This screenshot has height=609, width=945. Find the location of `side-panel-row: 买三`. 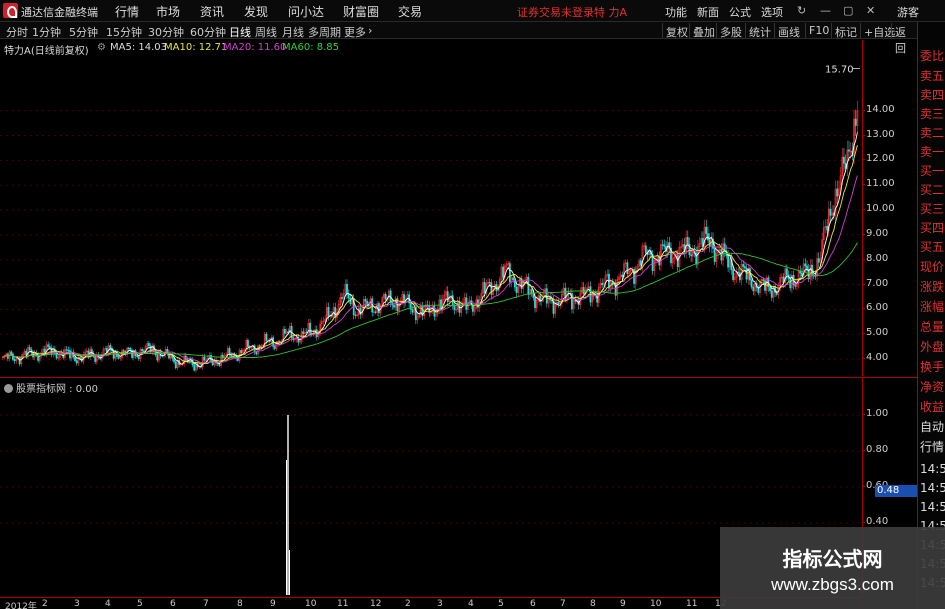

side-panel-row: 买三 is located at coordinates (932, 208).